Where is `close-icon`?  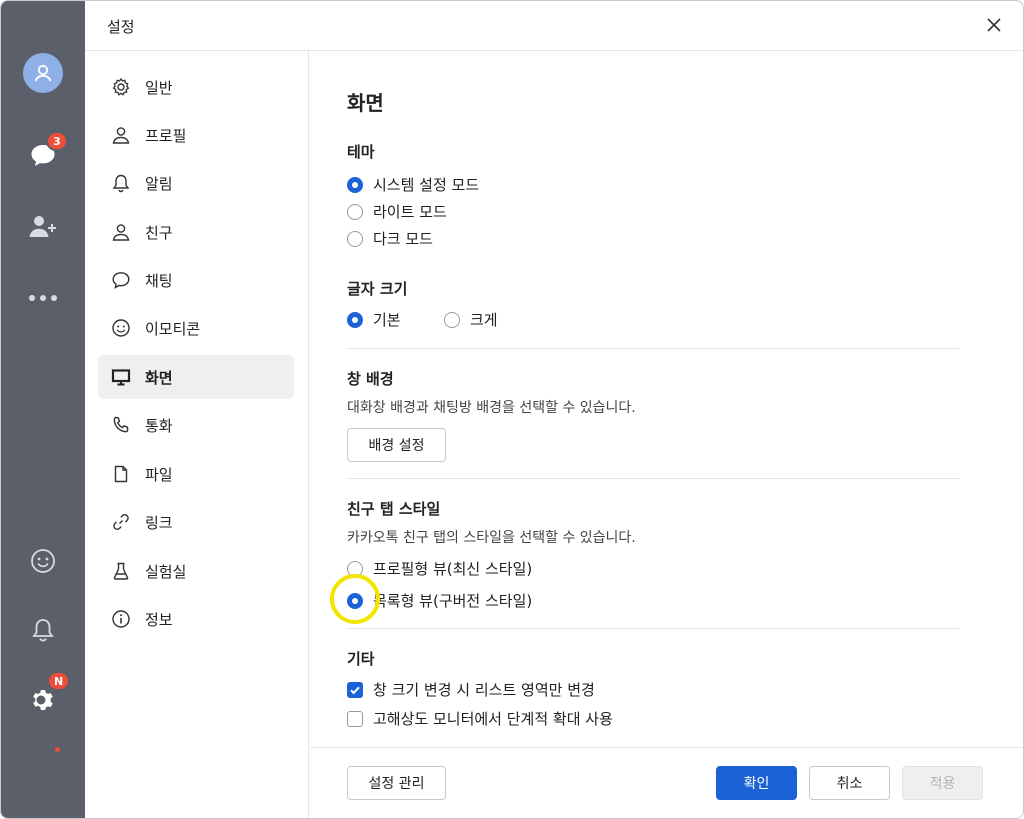 close-icon is located at coordinates (994, 25).